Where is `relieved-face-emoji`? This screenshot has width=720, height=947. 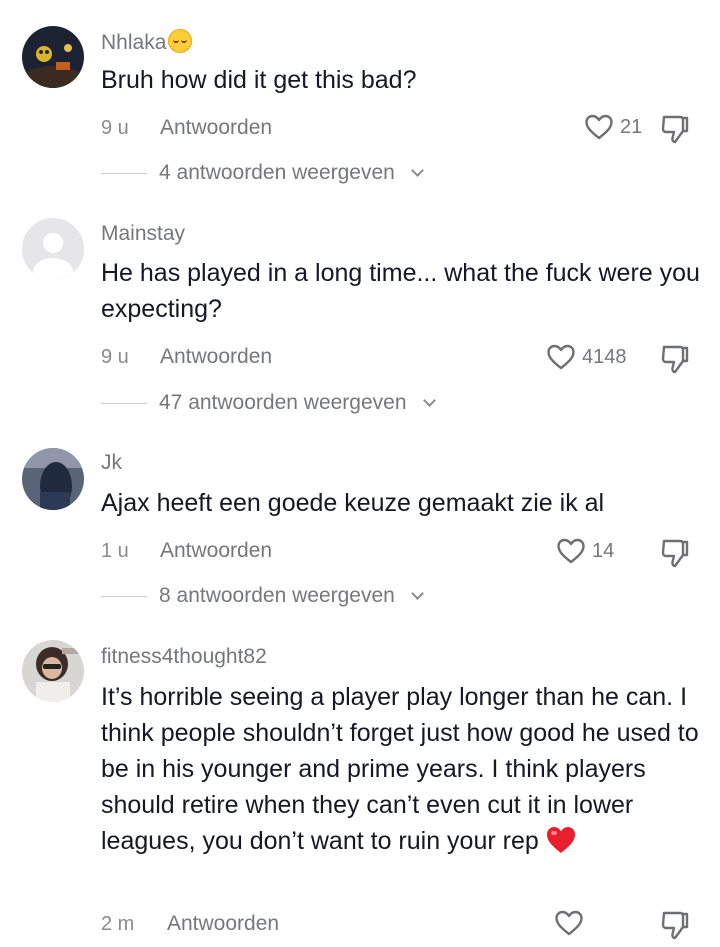
relieved-face-emoji is located at coordinates (180, 41).